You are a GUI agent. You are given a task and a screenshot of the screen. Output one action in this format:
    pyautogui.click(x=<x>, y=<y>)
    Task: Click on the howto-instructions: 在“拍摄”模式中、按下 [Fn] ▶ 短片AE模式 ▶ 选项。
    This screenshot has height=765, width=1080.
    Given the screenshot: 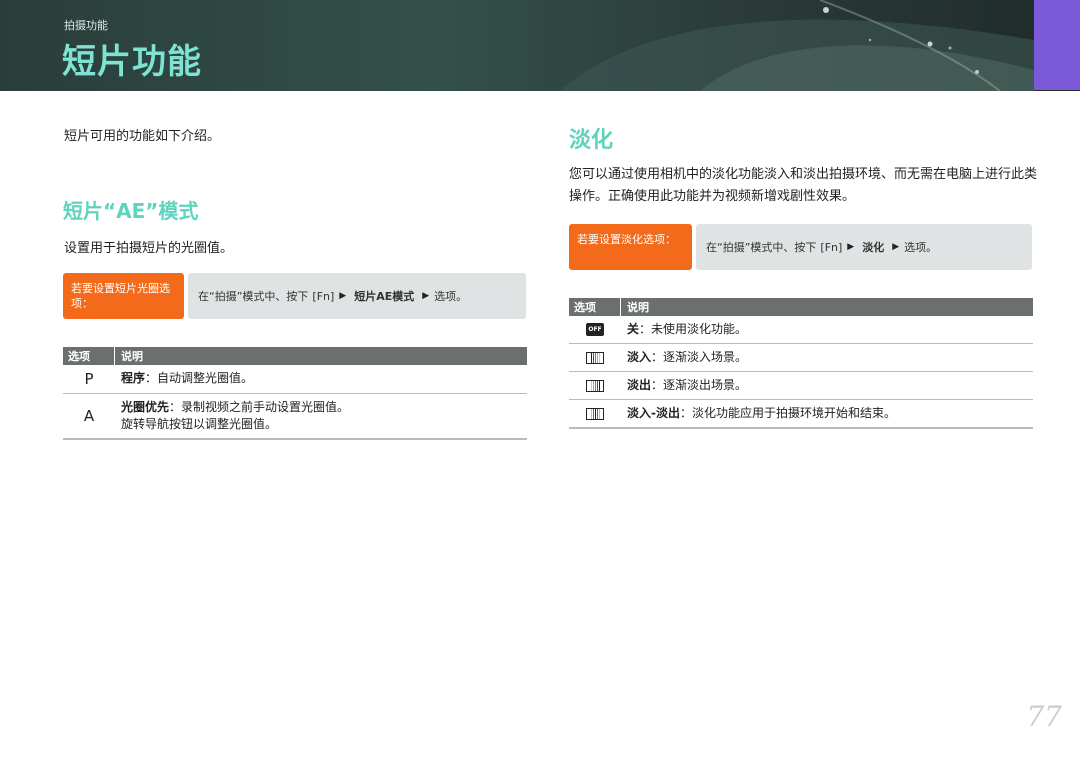 What is the action you would take?
    pyautogui.click(x=357, y=296)
    